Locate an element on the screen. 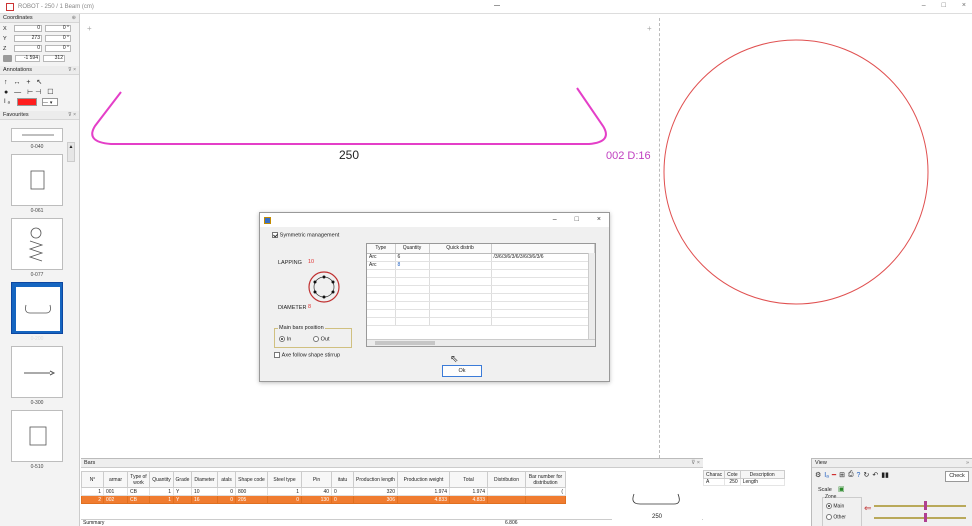 This screenshot has height=526, width=972. bars-header: Bars ⊽ × is located at coordinates (392, 463).